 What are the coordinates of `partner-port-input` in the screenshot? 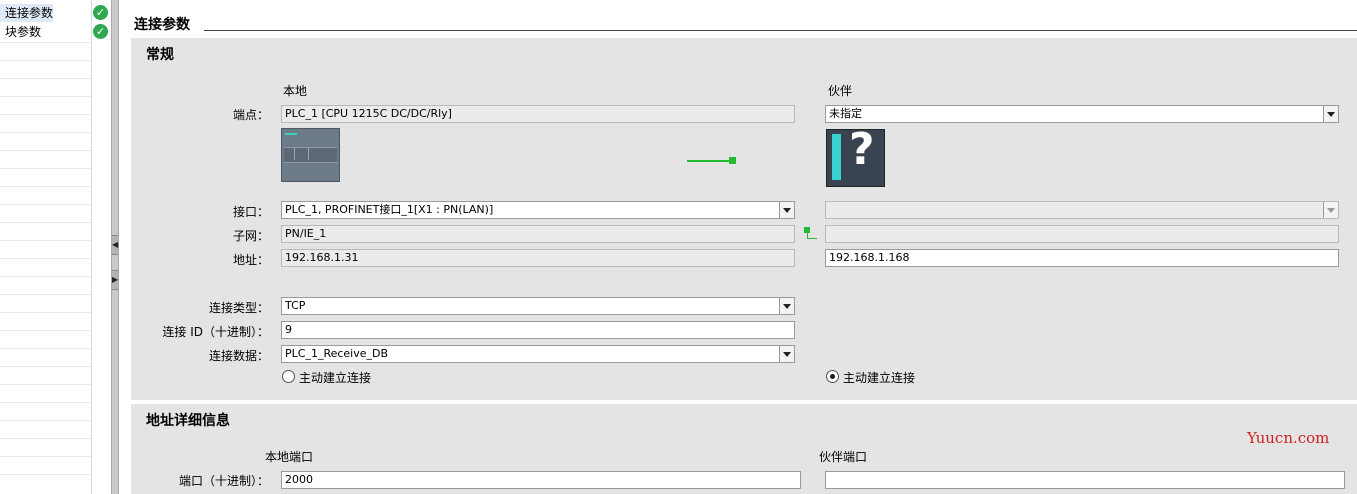 It's located at (1085, 480).